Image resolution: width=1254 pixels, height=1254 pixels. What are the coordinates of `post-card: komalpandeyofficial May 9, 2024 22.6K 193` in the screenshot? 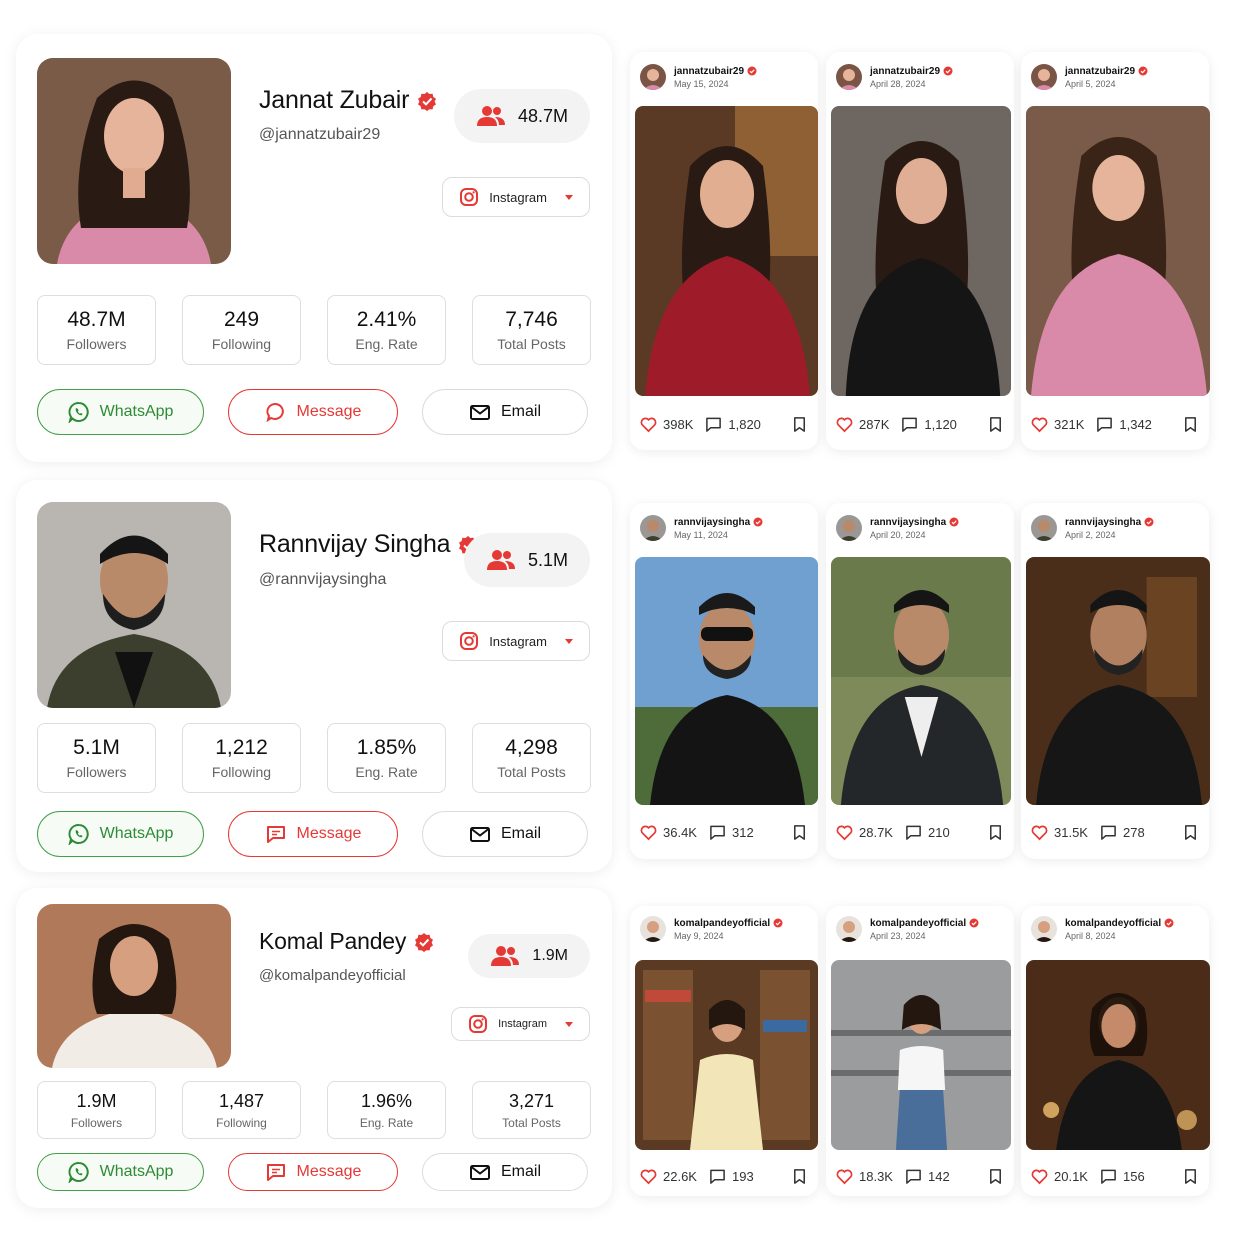 It's located at (724, 1051).